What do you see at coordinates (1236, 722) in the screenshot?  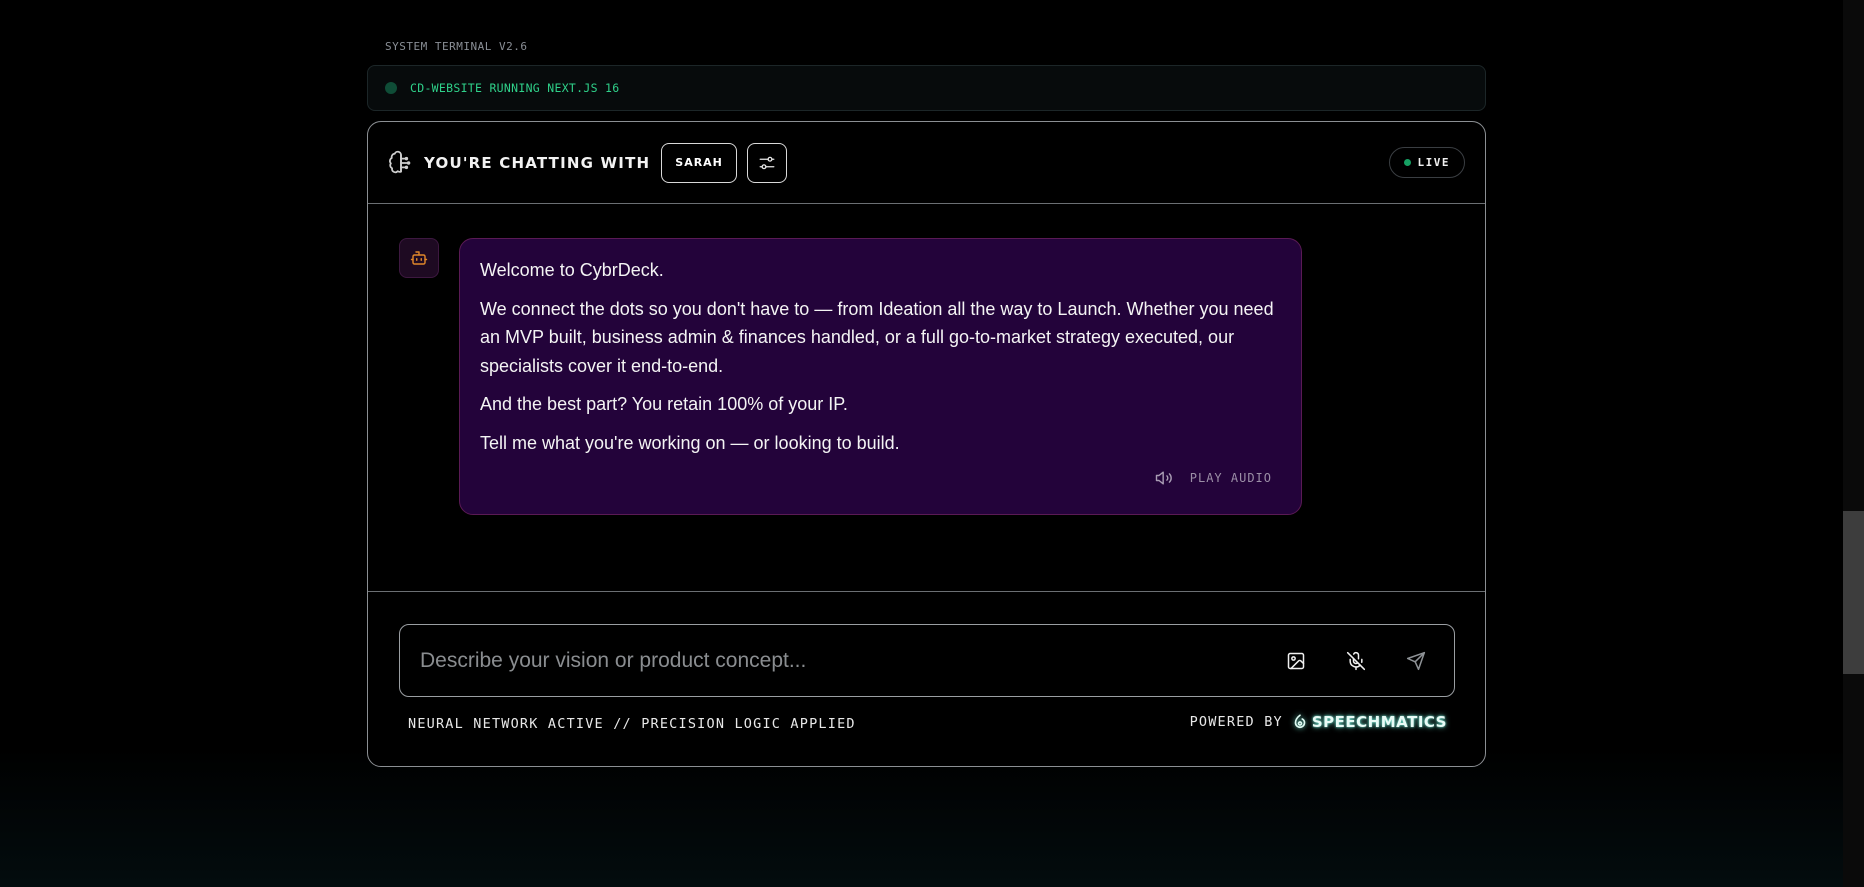 I see `powered-by-label: POWERED BY` at bounding box center [1236, 722].